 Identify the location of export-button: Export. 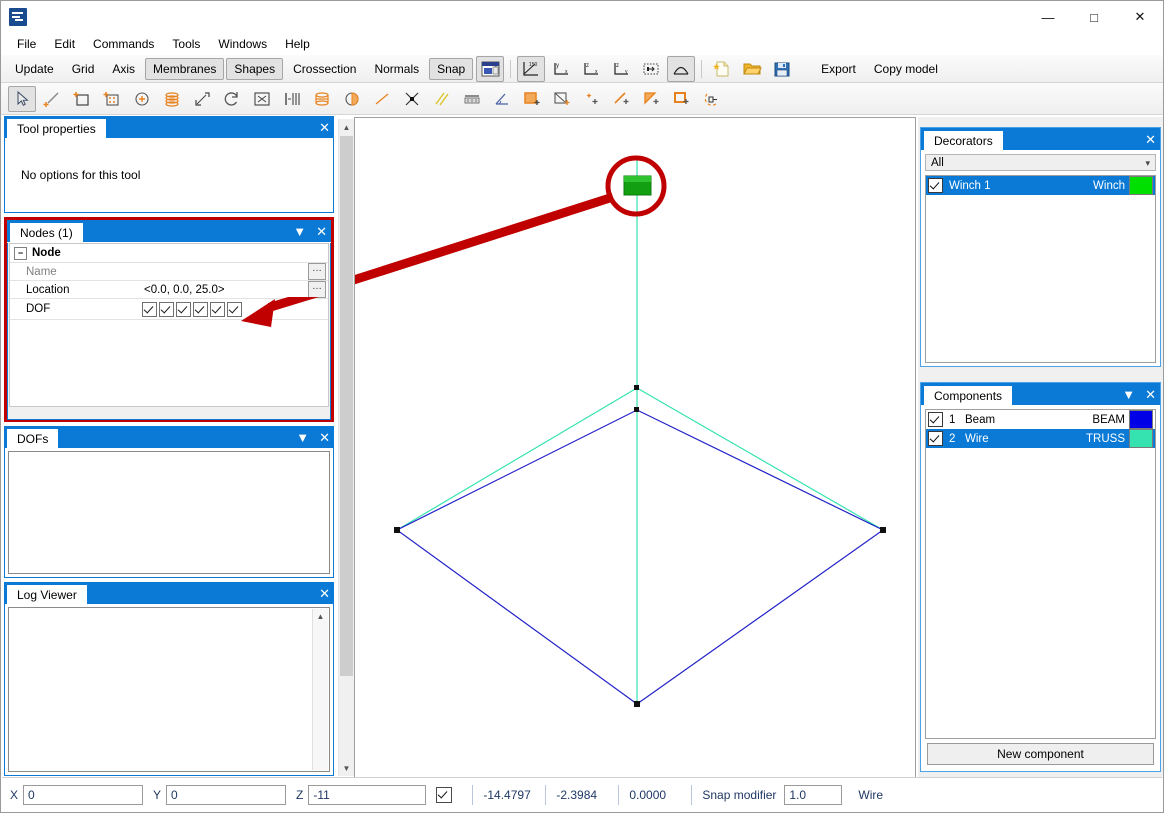
(838, 69).